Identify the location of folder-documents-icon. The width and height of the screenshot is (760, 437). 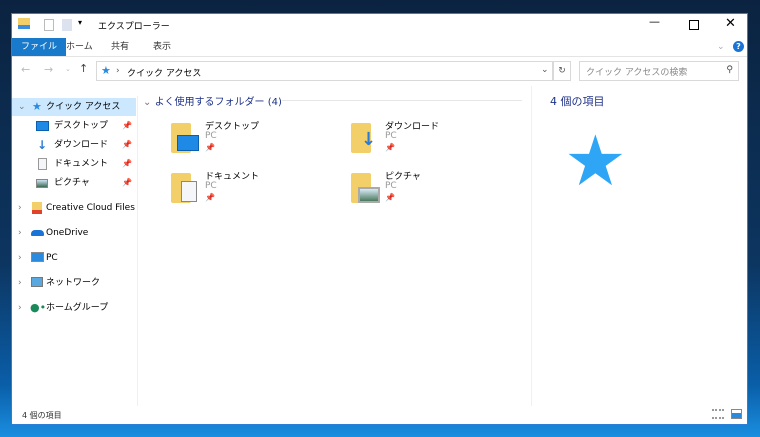
(184, 188).